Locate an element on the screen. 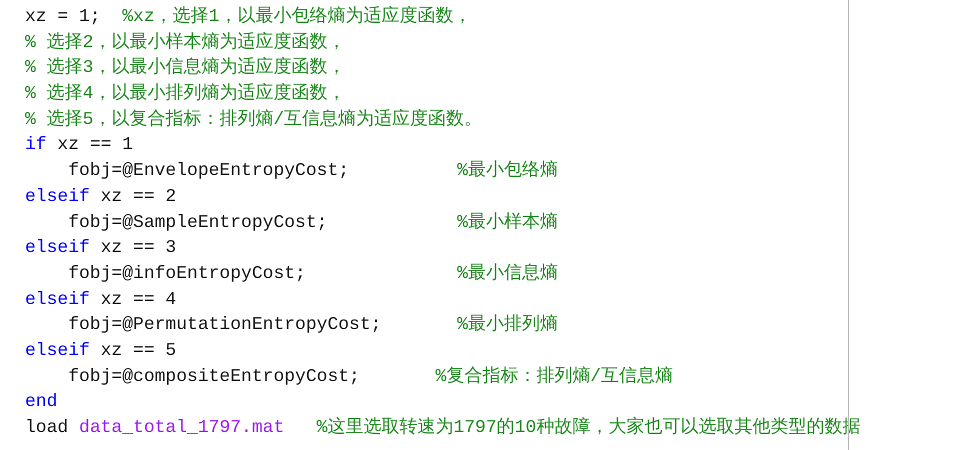 The width and height of the screenshot is (954, 450). code-text: fobj=@PermutationEntropyCost; is located at coordinates (224, 326).